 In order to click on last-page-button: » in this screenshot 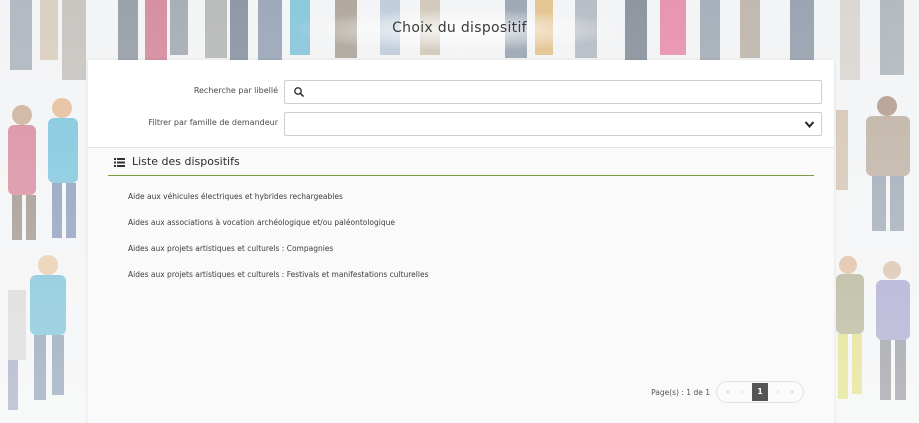, I will do `click(792, 392)`.